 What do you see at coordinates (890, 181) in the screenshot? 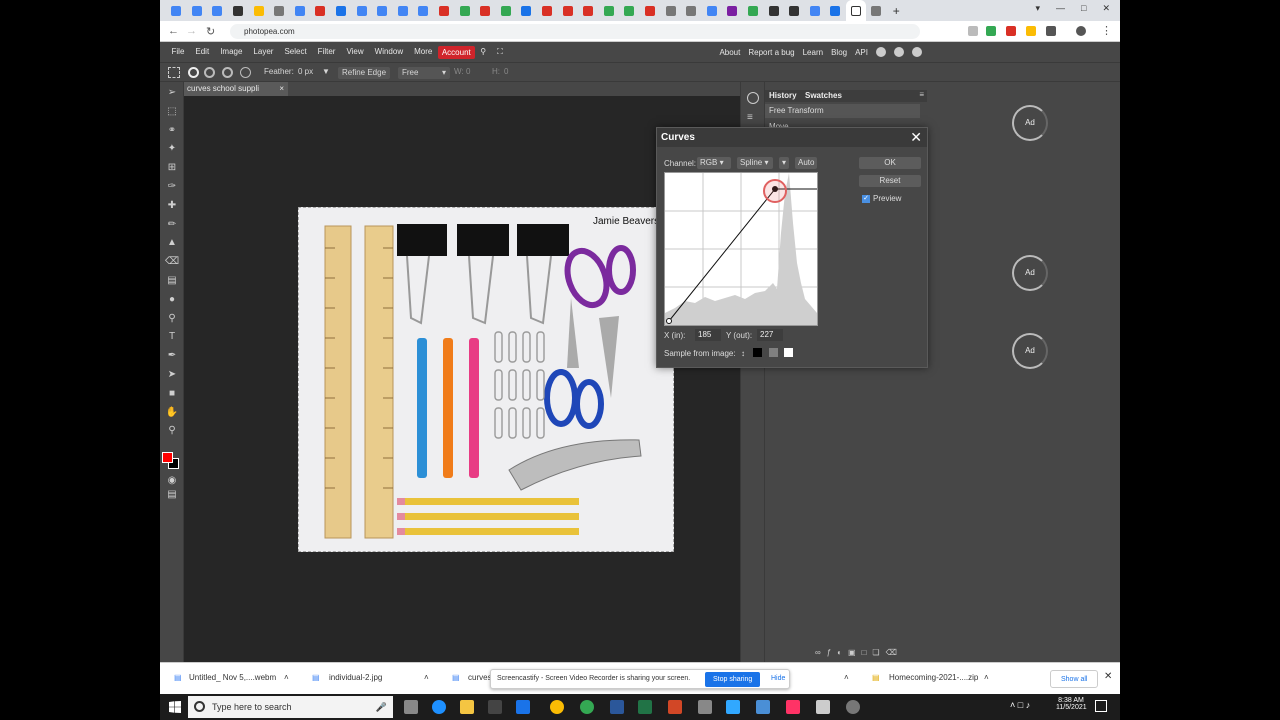
I see `reset-button: Reset` at bounding box center [890, 181].